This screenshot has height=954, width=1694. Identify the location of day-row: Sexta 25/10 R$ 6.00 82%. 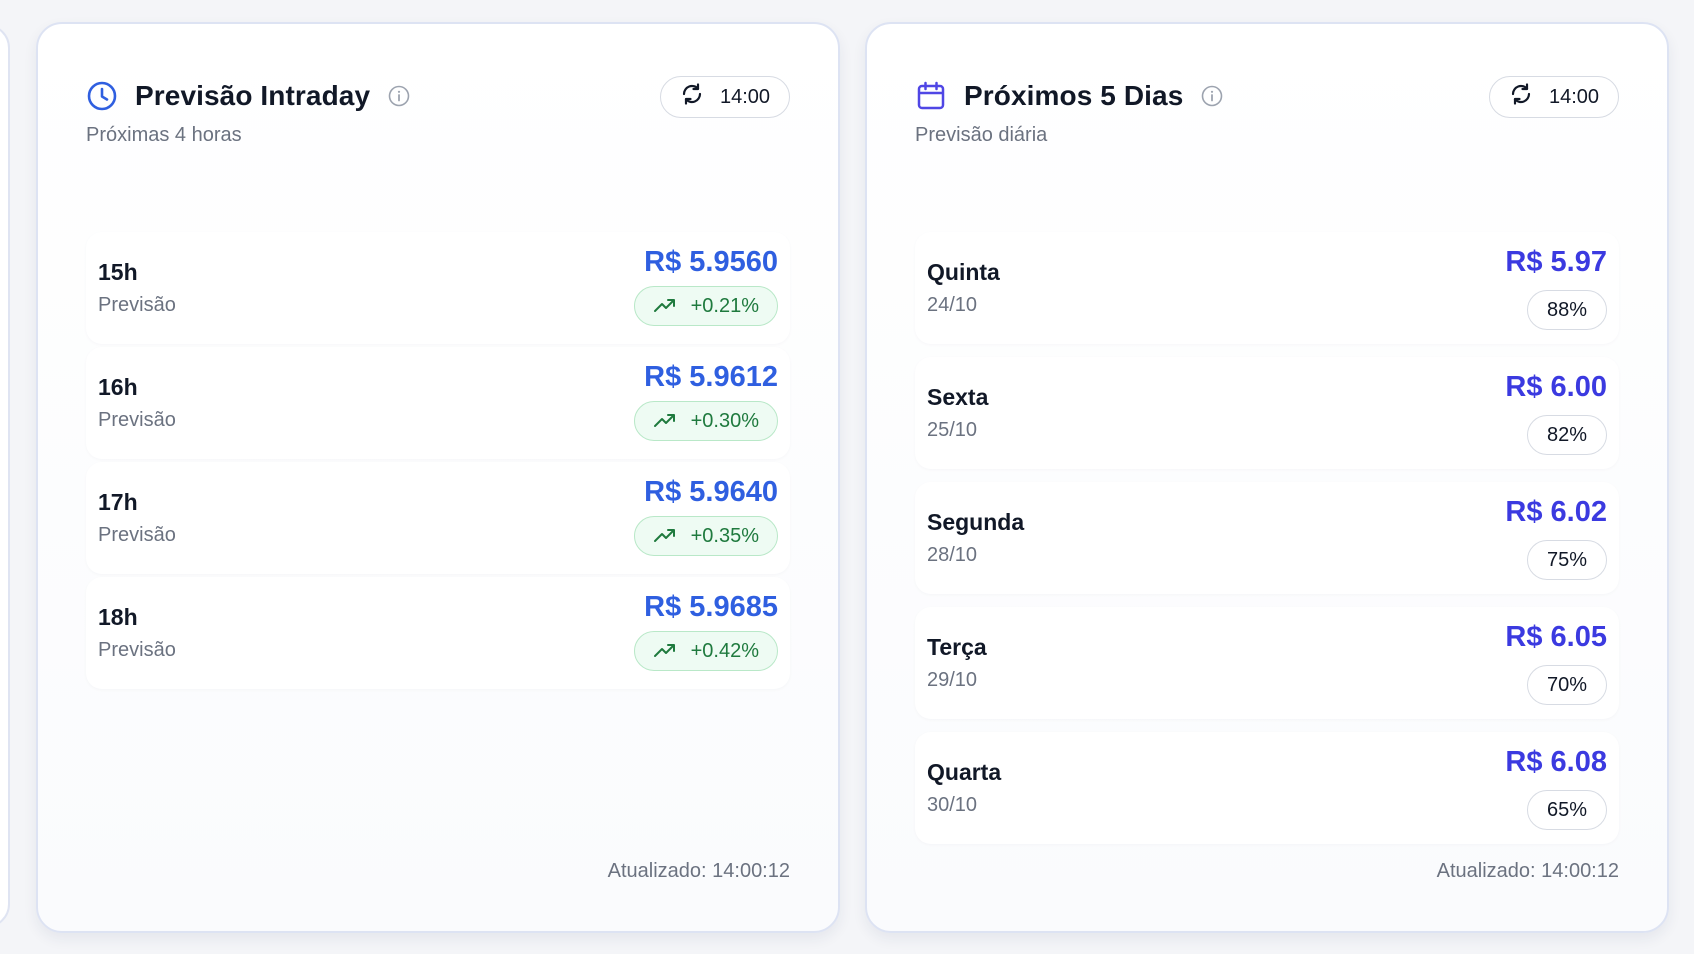
(1267, 413).